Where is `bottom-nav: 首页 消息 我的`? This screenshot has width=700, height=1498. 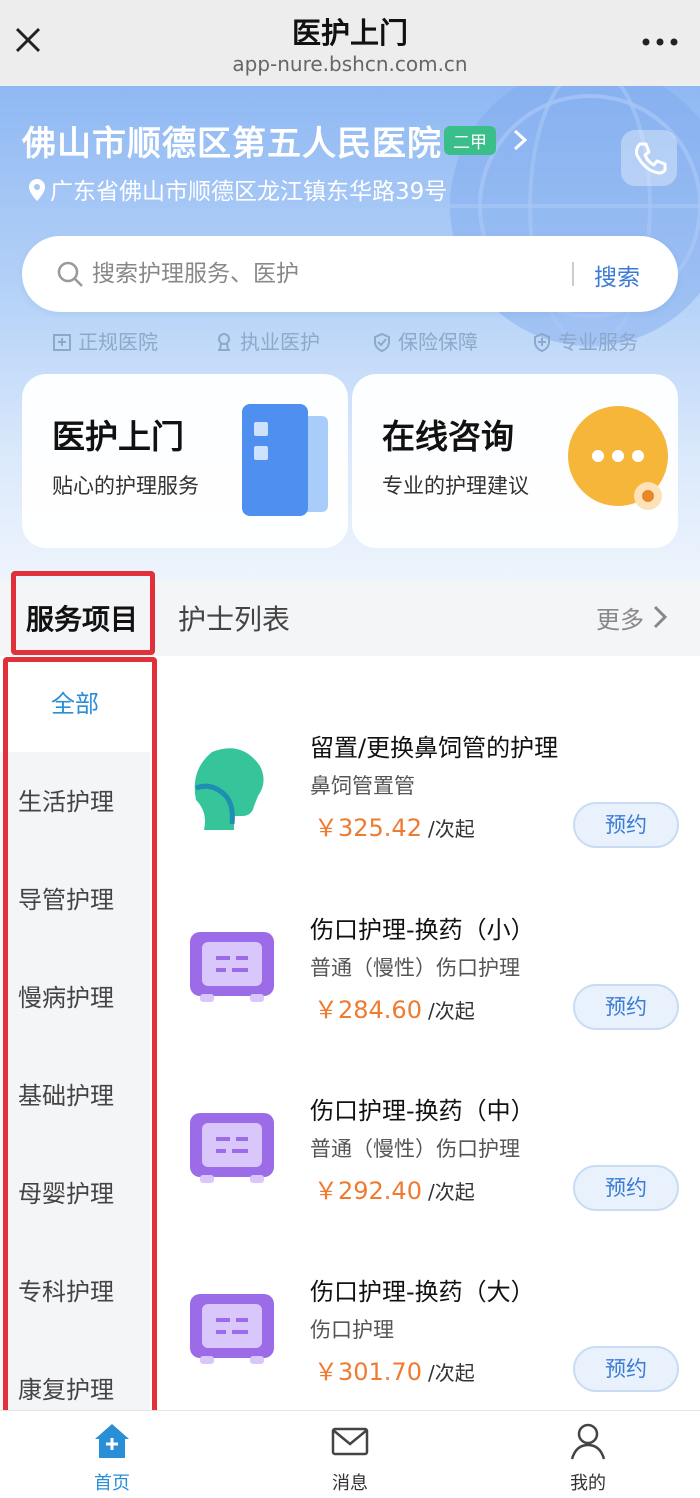 bottom-nav: 首页 消息 我的 is located at coordinates (350, 1454).